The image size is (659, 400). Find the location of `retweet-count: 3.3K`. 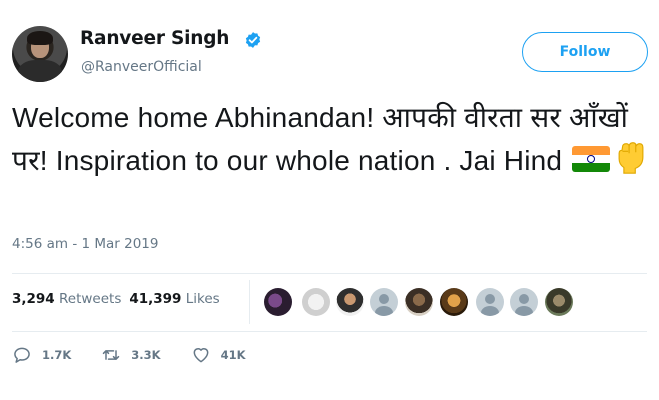

retweet-count: 3.3K is located at coordinates (146, 355).